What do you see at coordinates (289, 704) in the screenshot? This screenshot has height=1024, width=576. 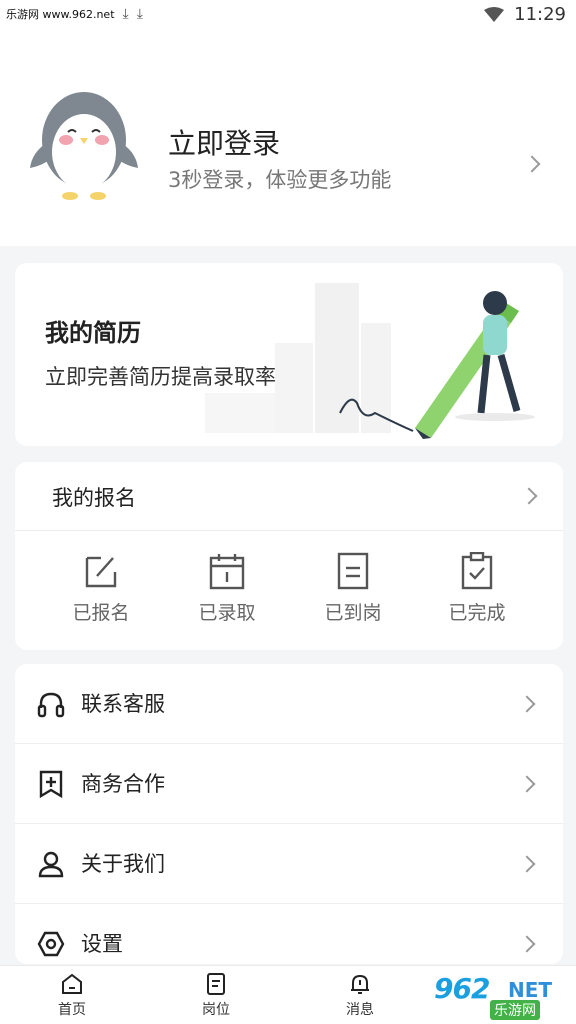 I see `menu-item-contact-service: 联系客服` at bounding box center [289, 704].